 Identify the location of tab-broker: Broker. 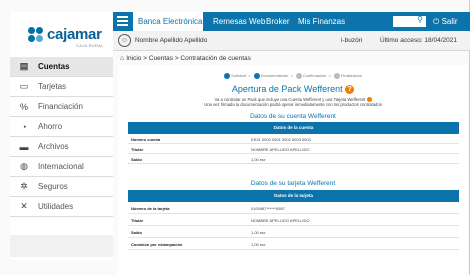
(278, 21).